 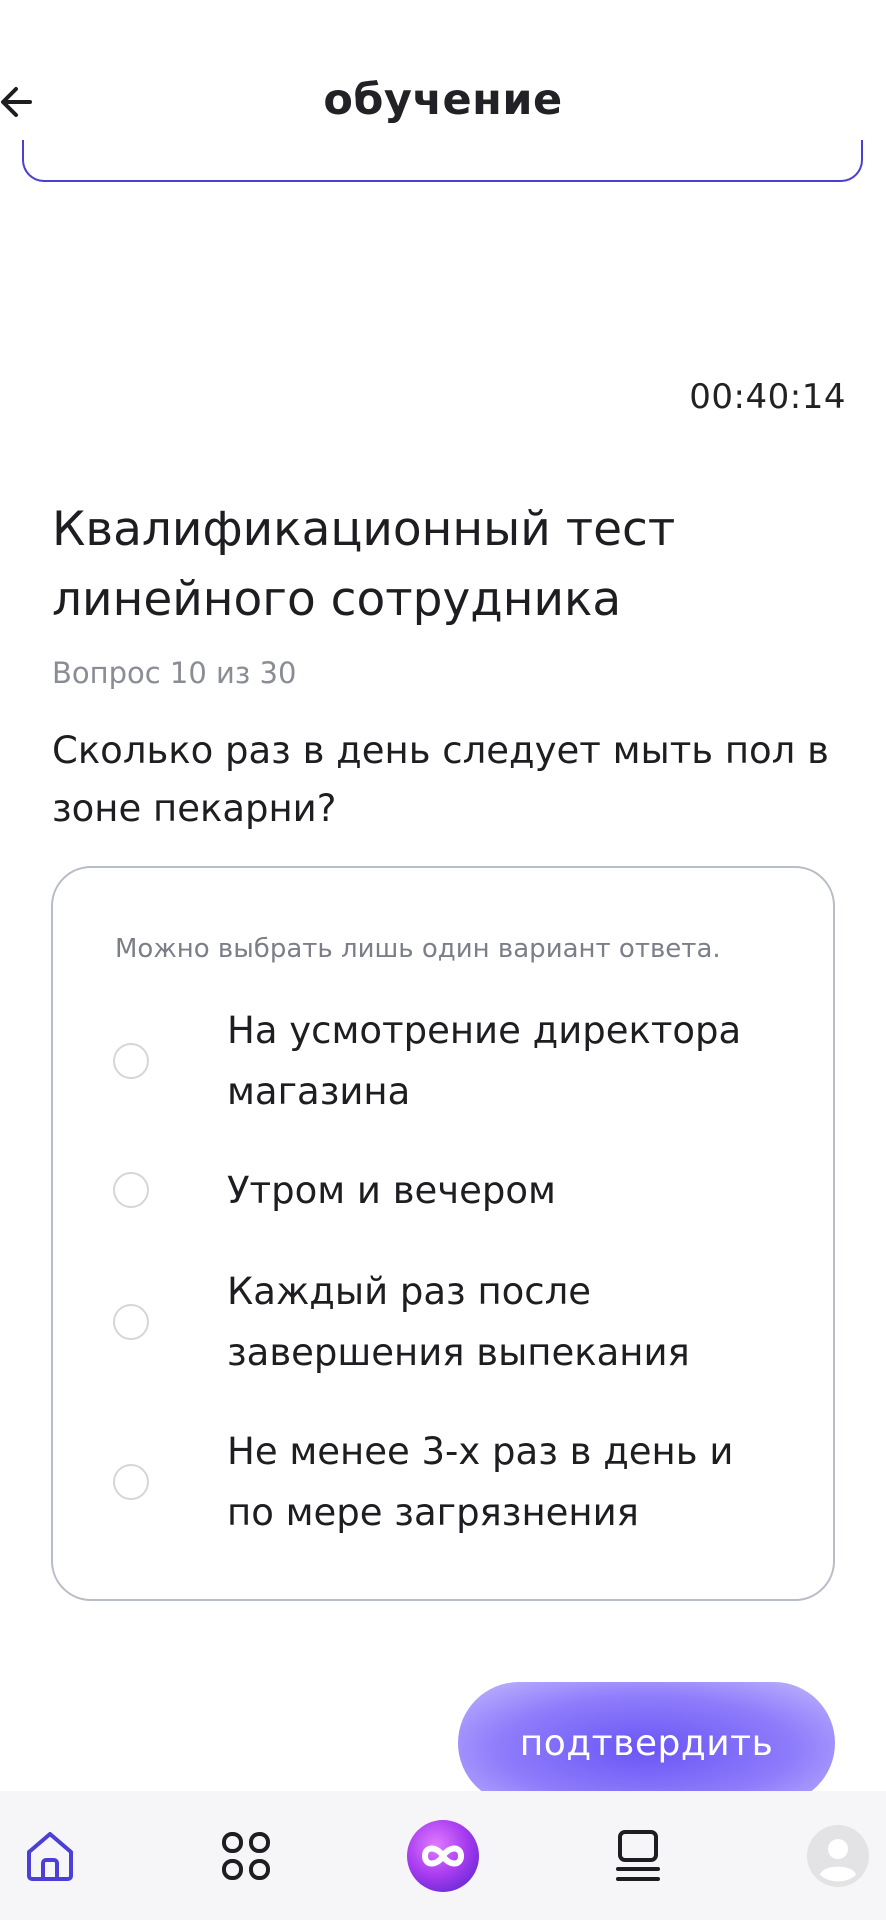 I want to click on answer-option-2: Утром и вечером, so click(x=453, y=1190).